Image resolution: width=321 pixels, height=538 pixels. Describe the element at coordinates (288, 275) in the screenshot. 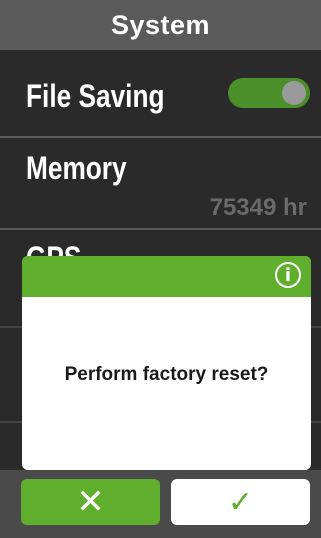

I see `info-icon: i` at that location.